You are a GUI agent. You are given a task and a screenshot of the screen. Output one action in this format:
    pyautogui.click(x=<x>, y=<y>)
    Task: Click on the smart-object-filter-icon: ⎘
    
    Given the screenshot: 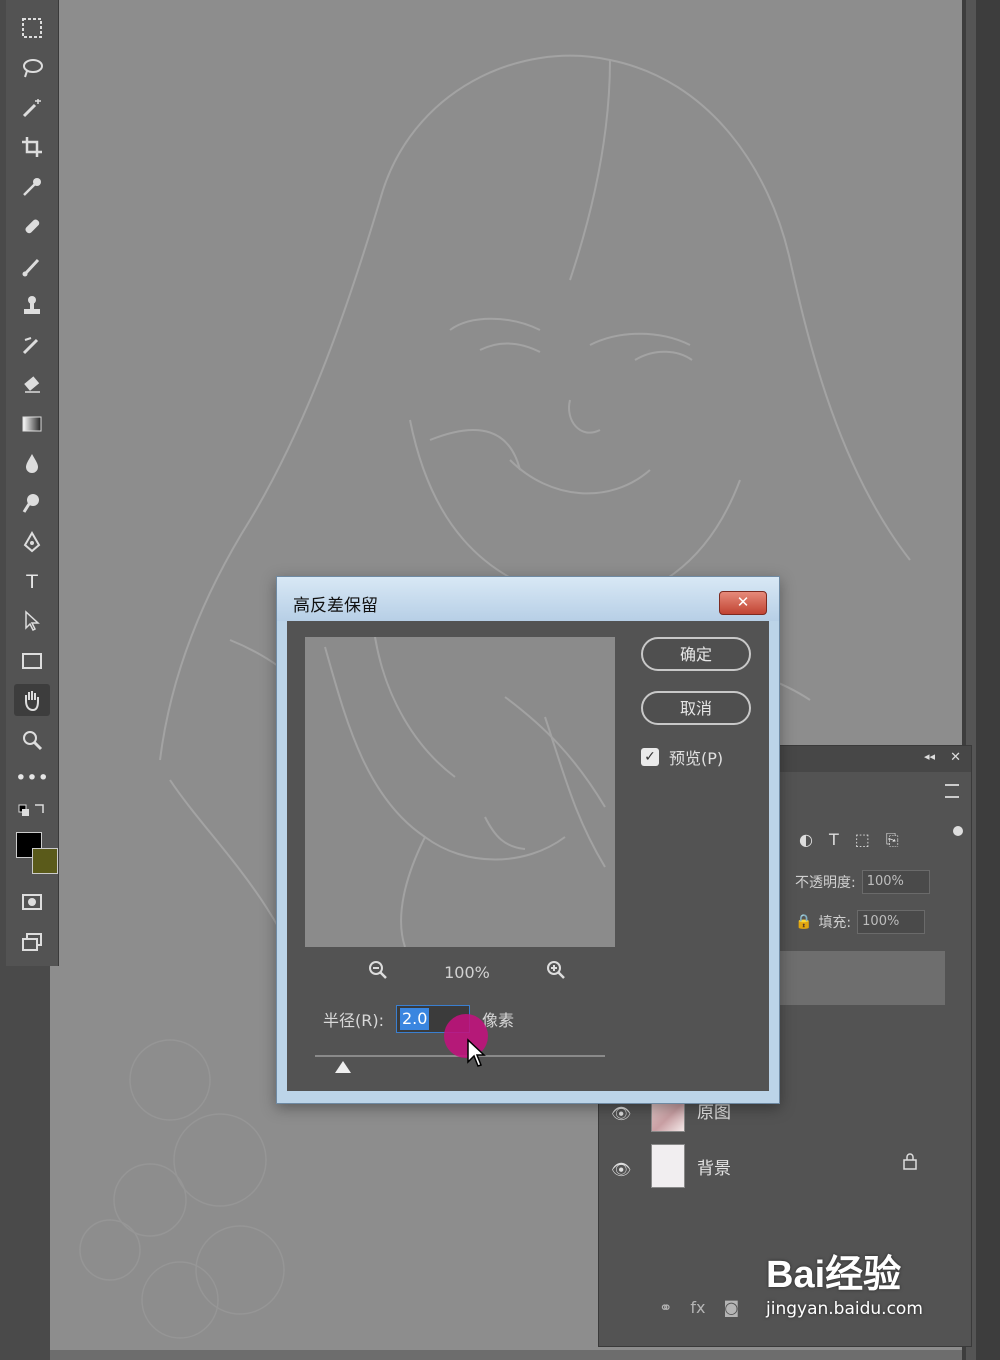 What is the action you would take?
    pyautogui.click(x=892, y=840)
    